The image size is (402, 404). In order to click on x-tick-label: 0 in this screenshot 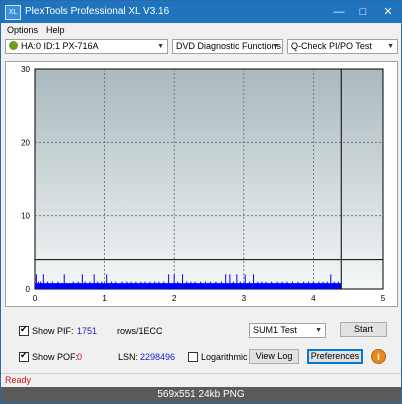, I will do `click(35, 298)`.